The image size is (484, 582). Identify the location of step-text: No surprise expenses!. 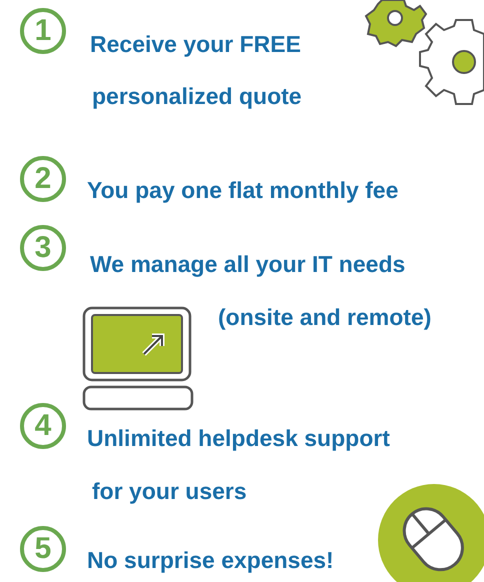
(210, 560).